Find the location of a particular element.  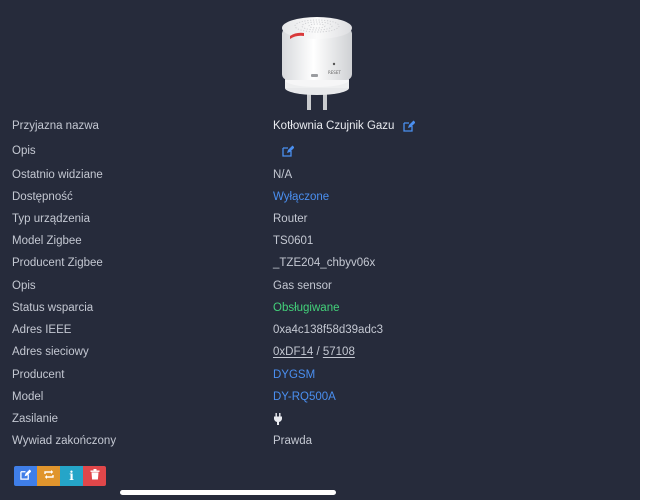

row-zigbee-model: Model Zigbee TS0601 is located at coordinates (320, 242).